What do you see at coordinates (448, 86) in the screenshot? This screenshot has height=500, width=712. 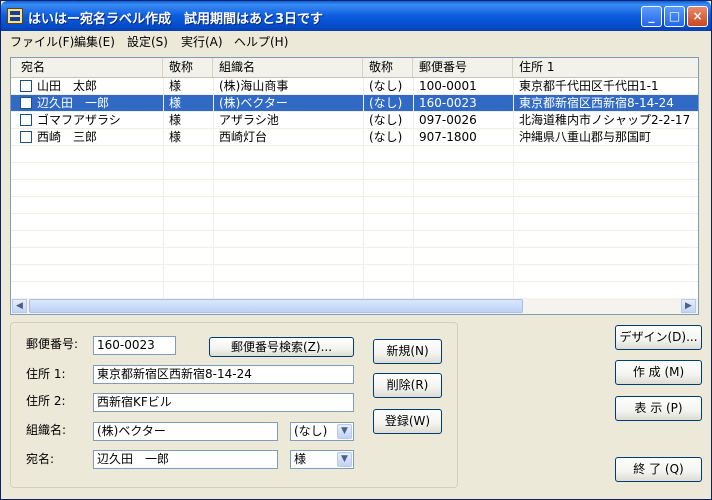 I see `cell-postal-code: 100-0001` at bounding box center [448, 86].